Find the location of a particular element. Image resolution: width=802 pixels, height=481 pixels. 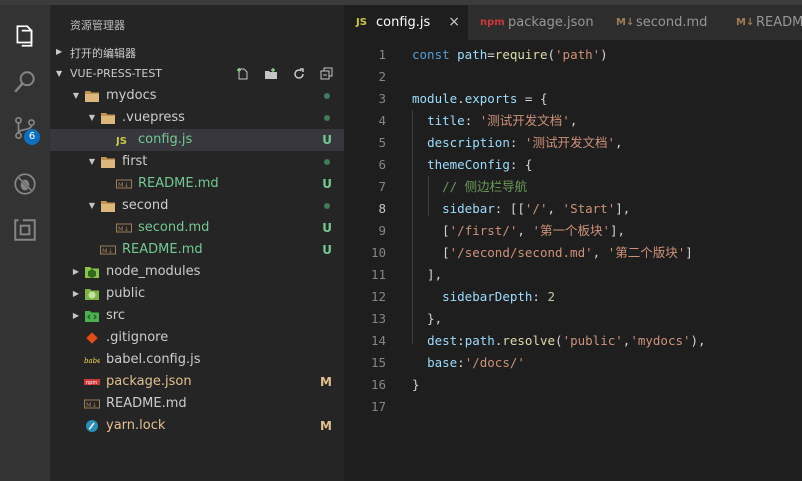

tree-file-row: babel babel.config.js is located at coordinates (197, 360).